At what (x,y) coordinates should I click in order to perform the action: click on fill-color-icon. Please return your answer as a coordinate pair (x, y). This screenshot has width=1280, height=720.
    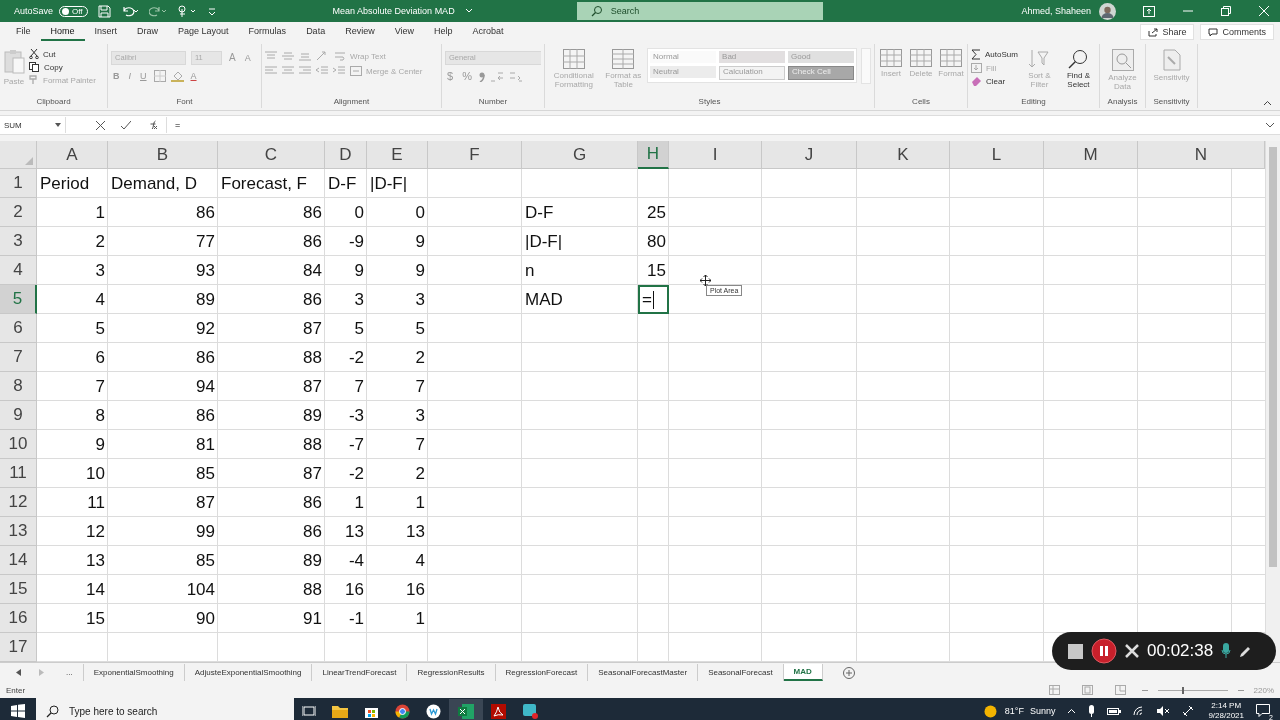
    Looking at the image, I should click on (177, 76).